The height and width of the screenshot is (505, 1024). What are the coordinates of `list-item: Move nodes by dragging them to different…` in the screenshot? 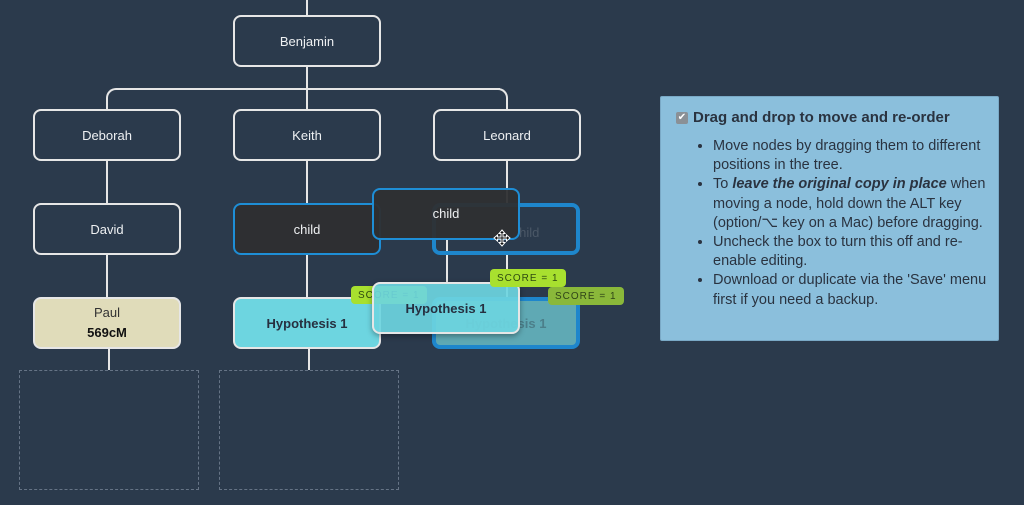 It's located at (850, 156).